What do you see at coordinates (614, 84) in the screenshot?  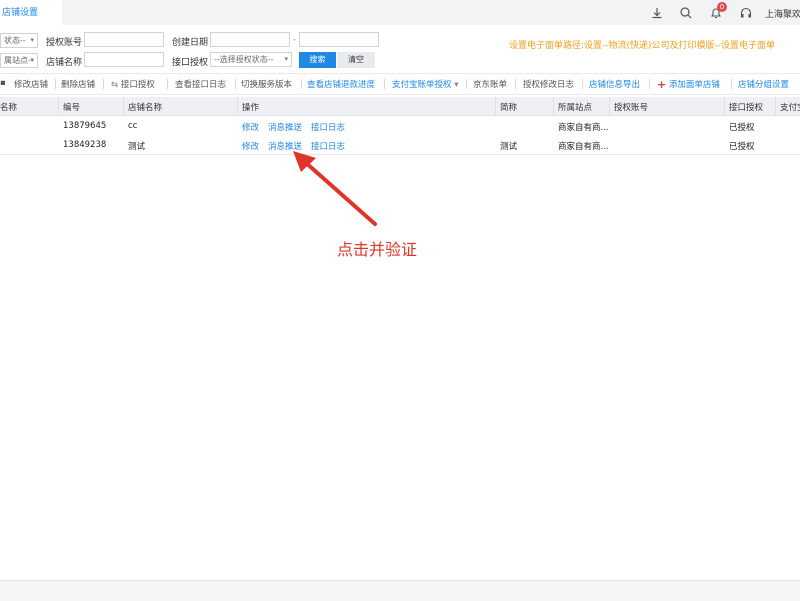 I see `export-shop-info-button: 店铺信息导出` at bounding box center [614, 84].